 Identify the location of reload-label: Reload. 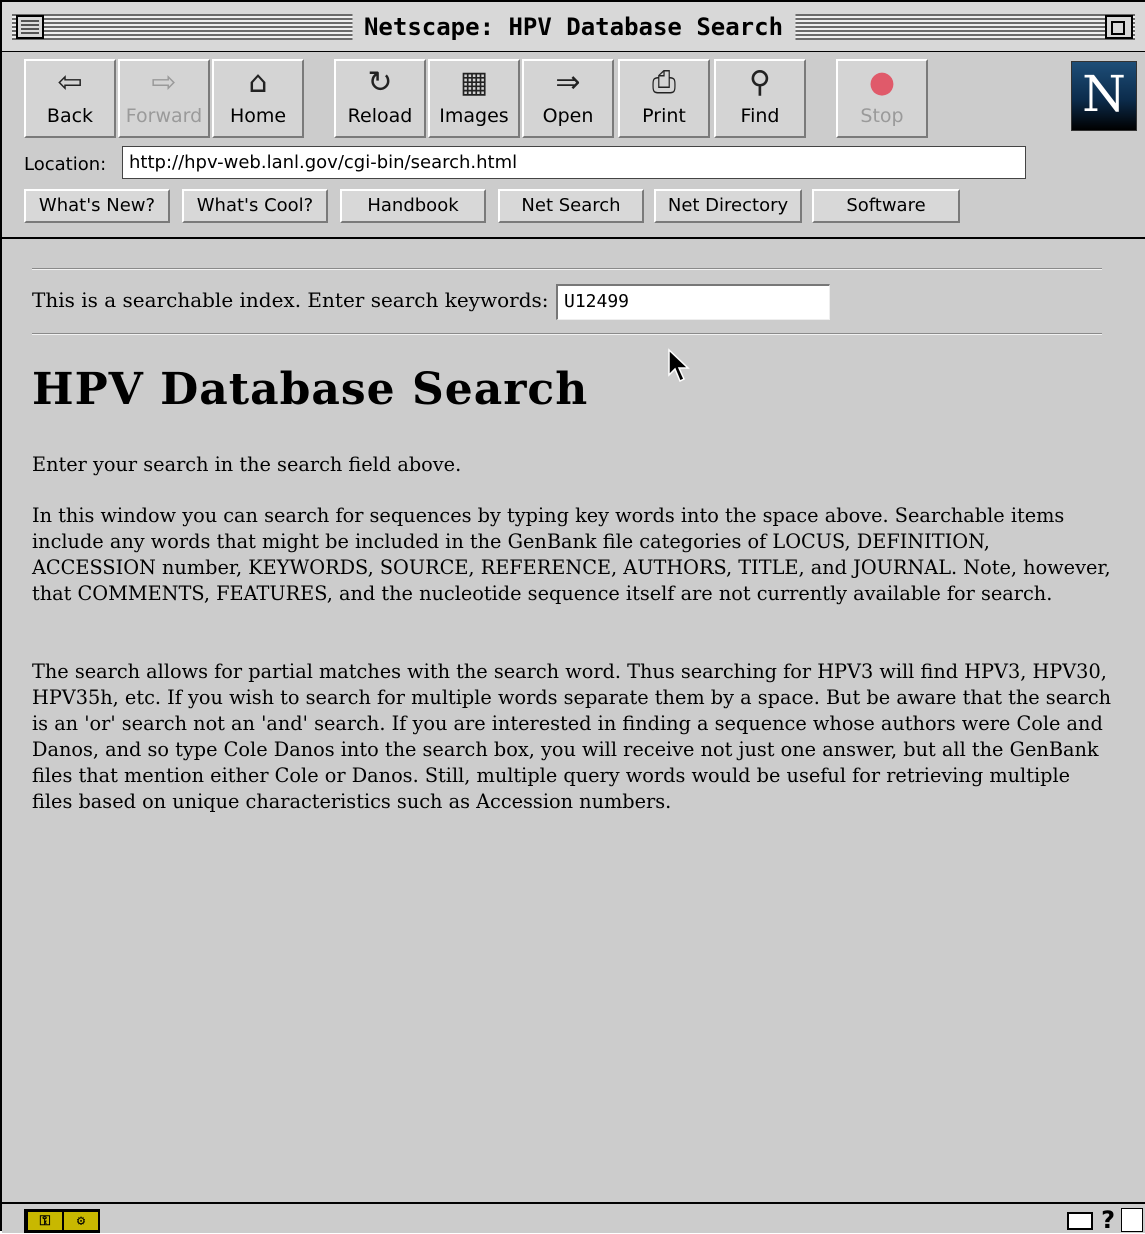
(380, 116).